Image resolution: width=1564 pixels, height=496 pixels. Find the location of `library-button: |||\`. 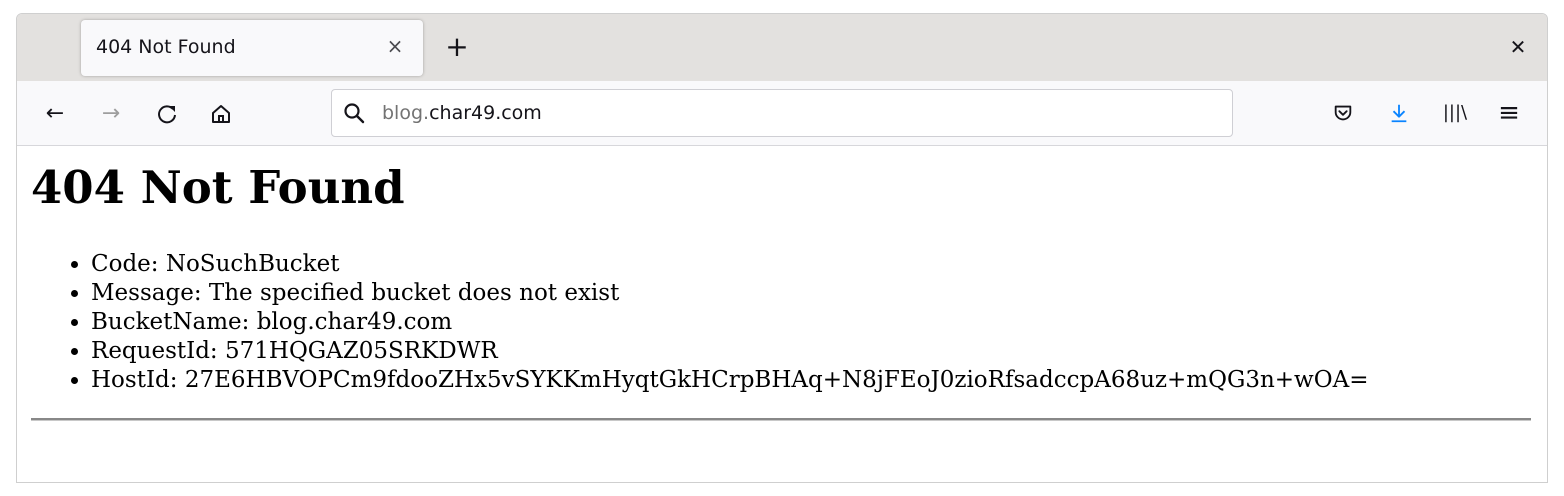

library-button: |||\ is located at coordinates (1455, 113).